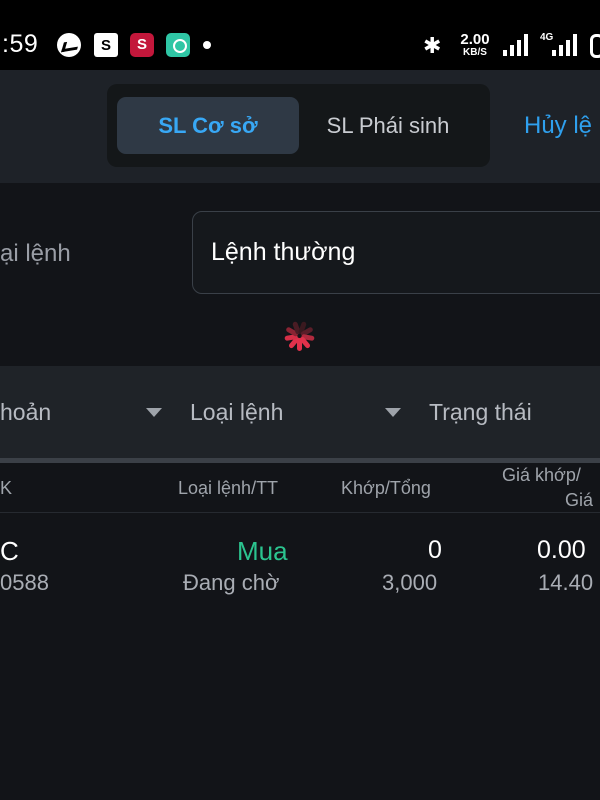  I want to click on column-match-price: Giá khớp/, so click(541, 475).